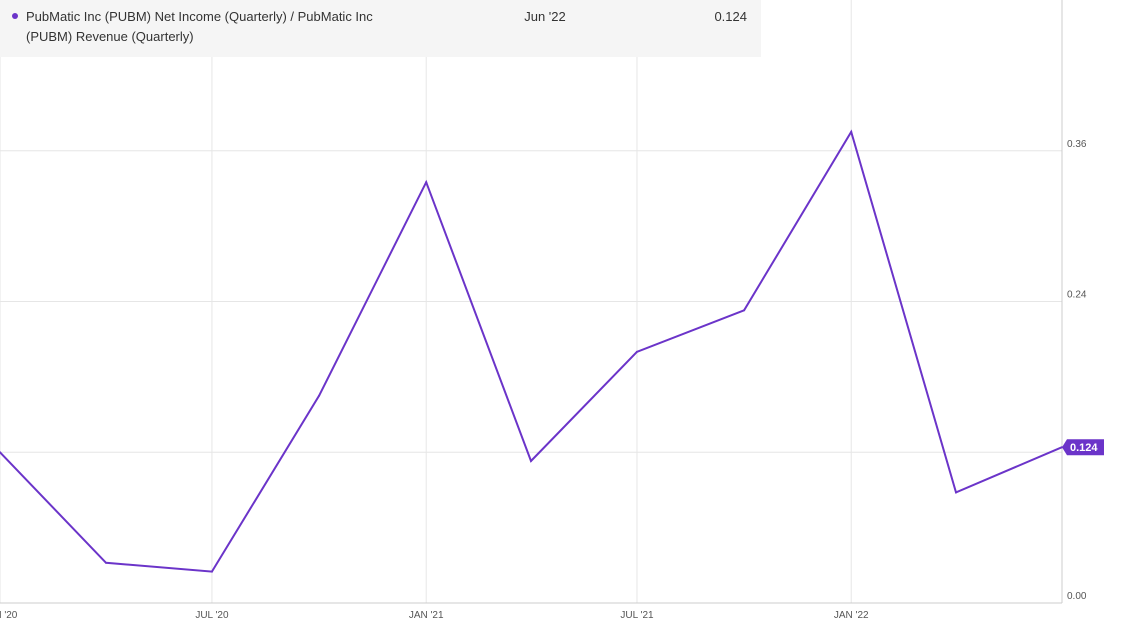 Image resolution: width=1125 pixels, height=627 pixels. Describe the element at coordinates (9, 615) in the screenshot. I see `x-tick-label: JAN '20` at that location.